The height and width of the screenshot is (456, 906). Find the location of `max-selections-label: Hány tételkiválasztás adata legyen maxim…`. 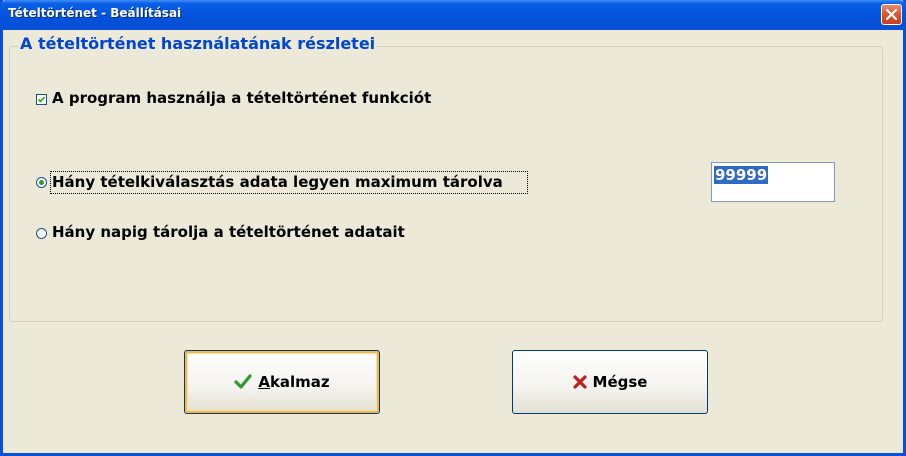

max-selections-label: Hány tételkiválasztás adata legyen maxim… is located at coordinates (277, 182).